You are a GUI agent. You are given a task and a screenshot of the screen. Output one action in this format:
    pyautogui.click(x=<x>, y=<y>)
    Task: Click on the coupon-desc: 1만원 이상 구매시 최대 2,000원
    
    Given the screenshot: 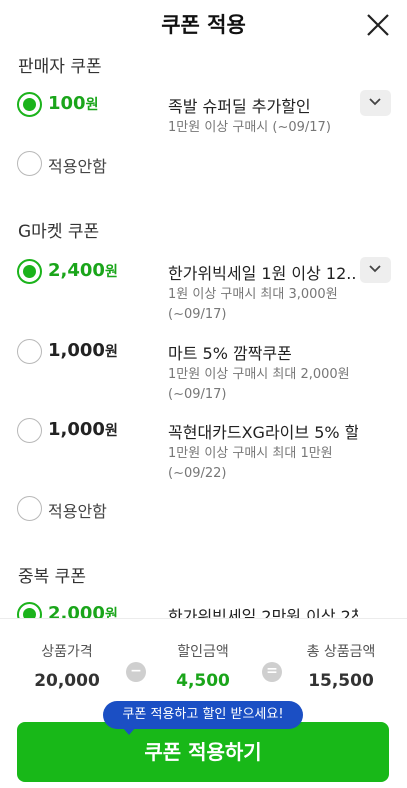 What is the action you would take?
    pyautogui.click(x=259, y=374)
    